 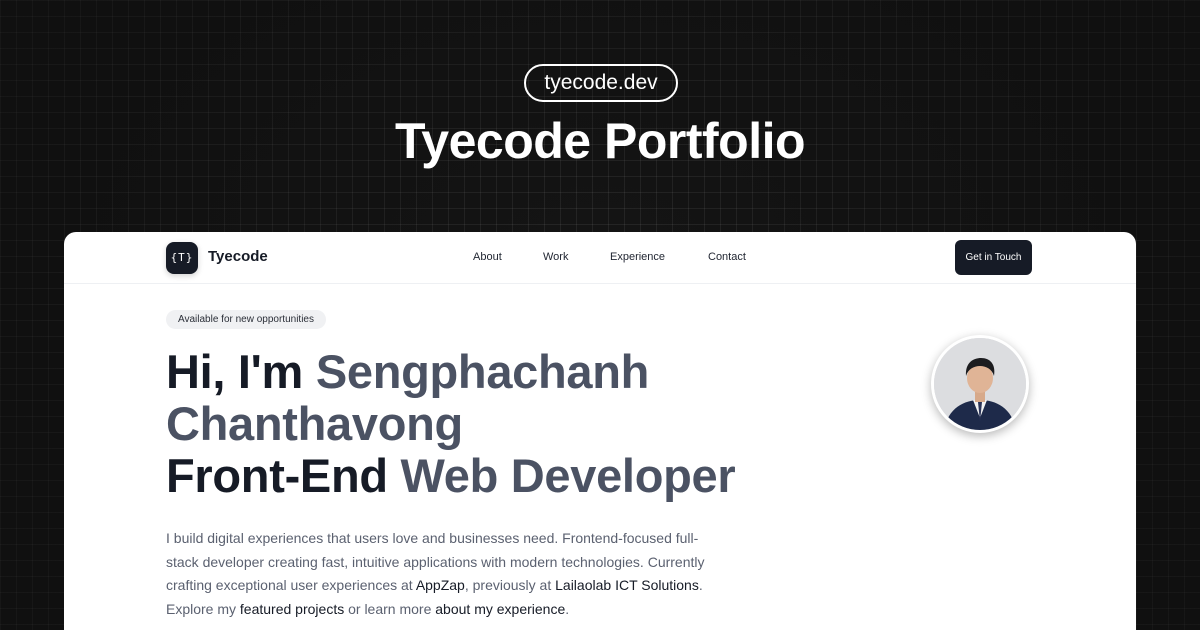 I want to click on banner-title: Tyecode Portfolio, so click(x=600, y=141).